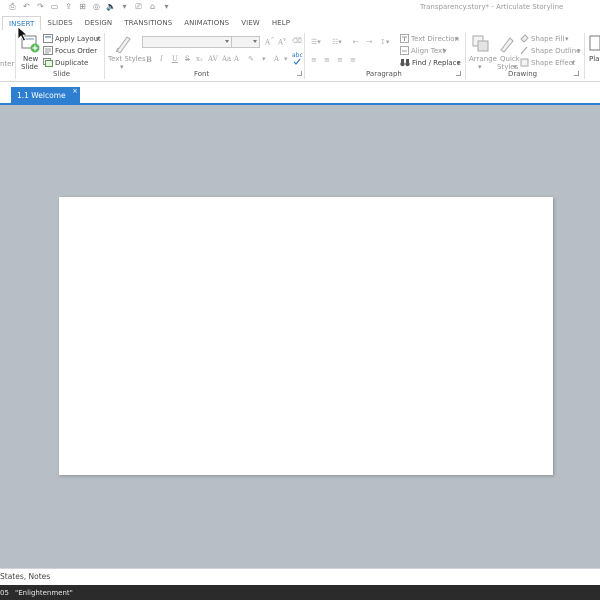 The height and width of the screenshot is (600, 600). Describe the element at coordinates (12, 7) in the screenshot. I see `save-icon: ⎙` at that location.